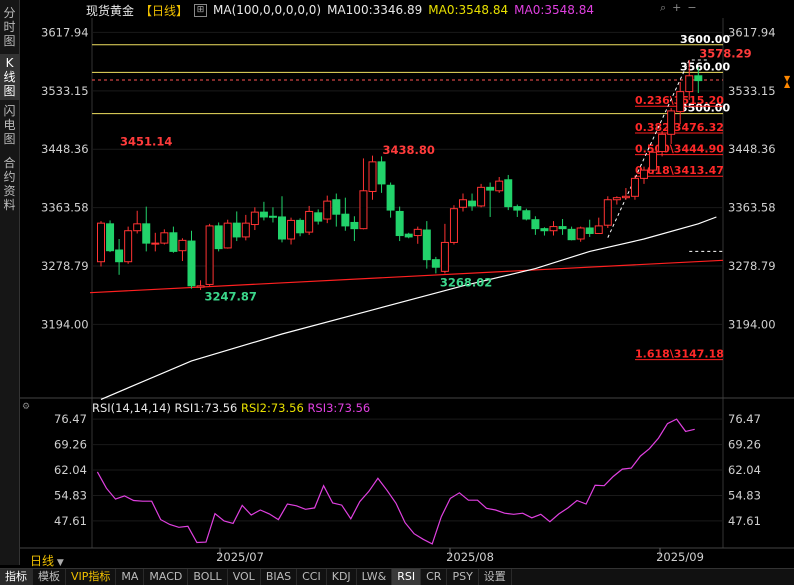 The width and height of the screenshot is (794, 585). Describe the element at coordinates (375, 577) in the screenshot. I see `tab-lw: LW&` at that location.